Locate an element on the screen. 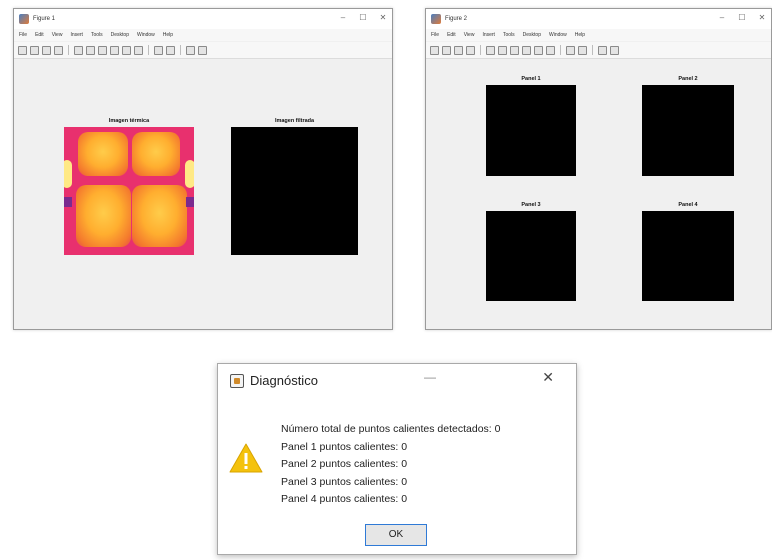 This screenshot has height=560, width=772. axes-title-thermal: Imagen térmica is located at coordinates (129, 121).